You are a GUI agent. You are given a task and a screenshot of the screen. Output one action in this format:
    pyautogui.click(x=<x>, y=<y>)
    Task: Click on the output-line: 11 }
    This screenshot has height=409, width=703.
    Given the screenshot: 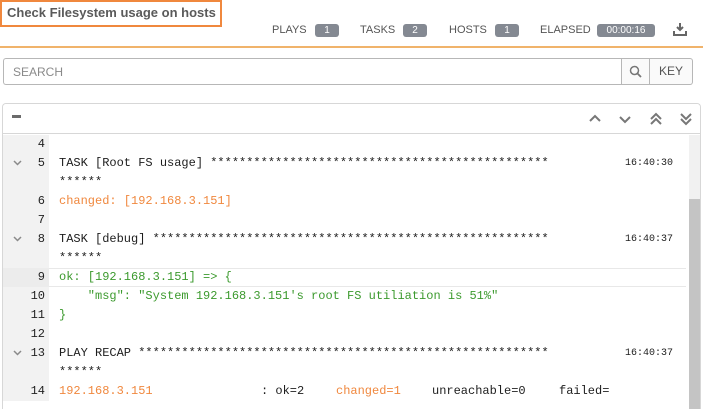 What is the action you would take?
    pyautogui.click(x=344, y=315)
    